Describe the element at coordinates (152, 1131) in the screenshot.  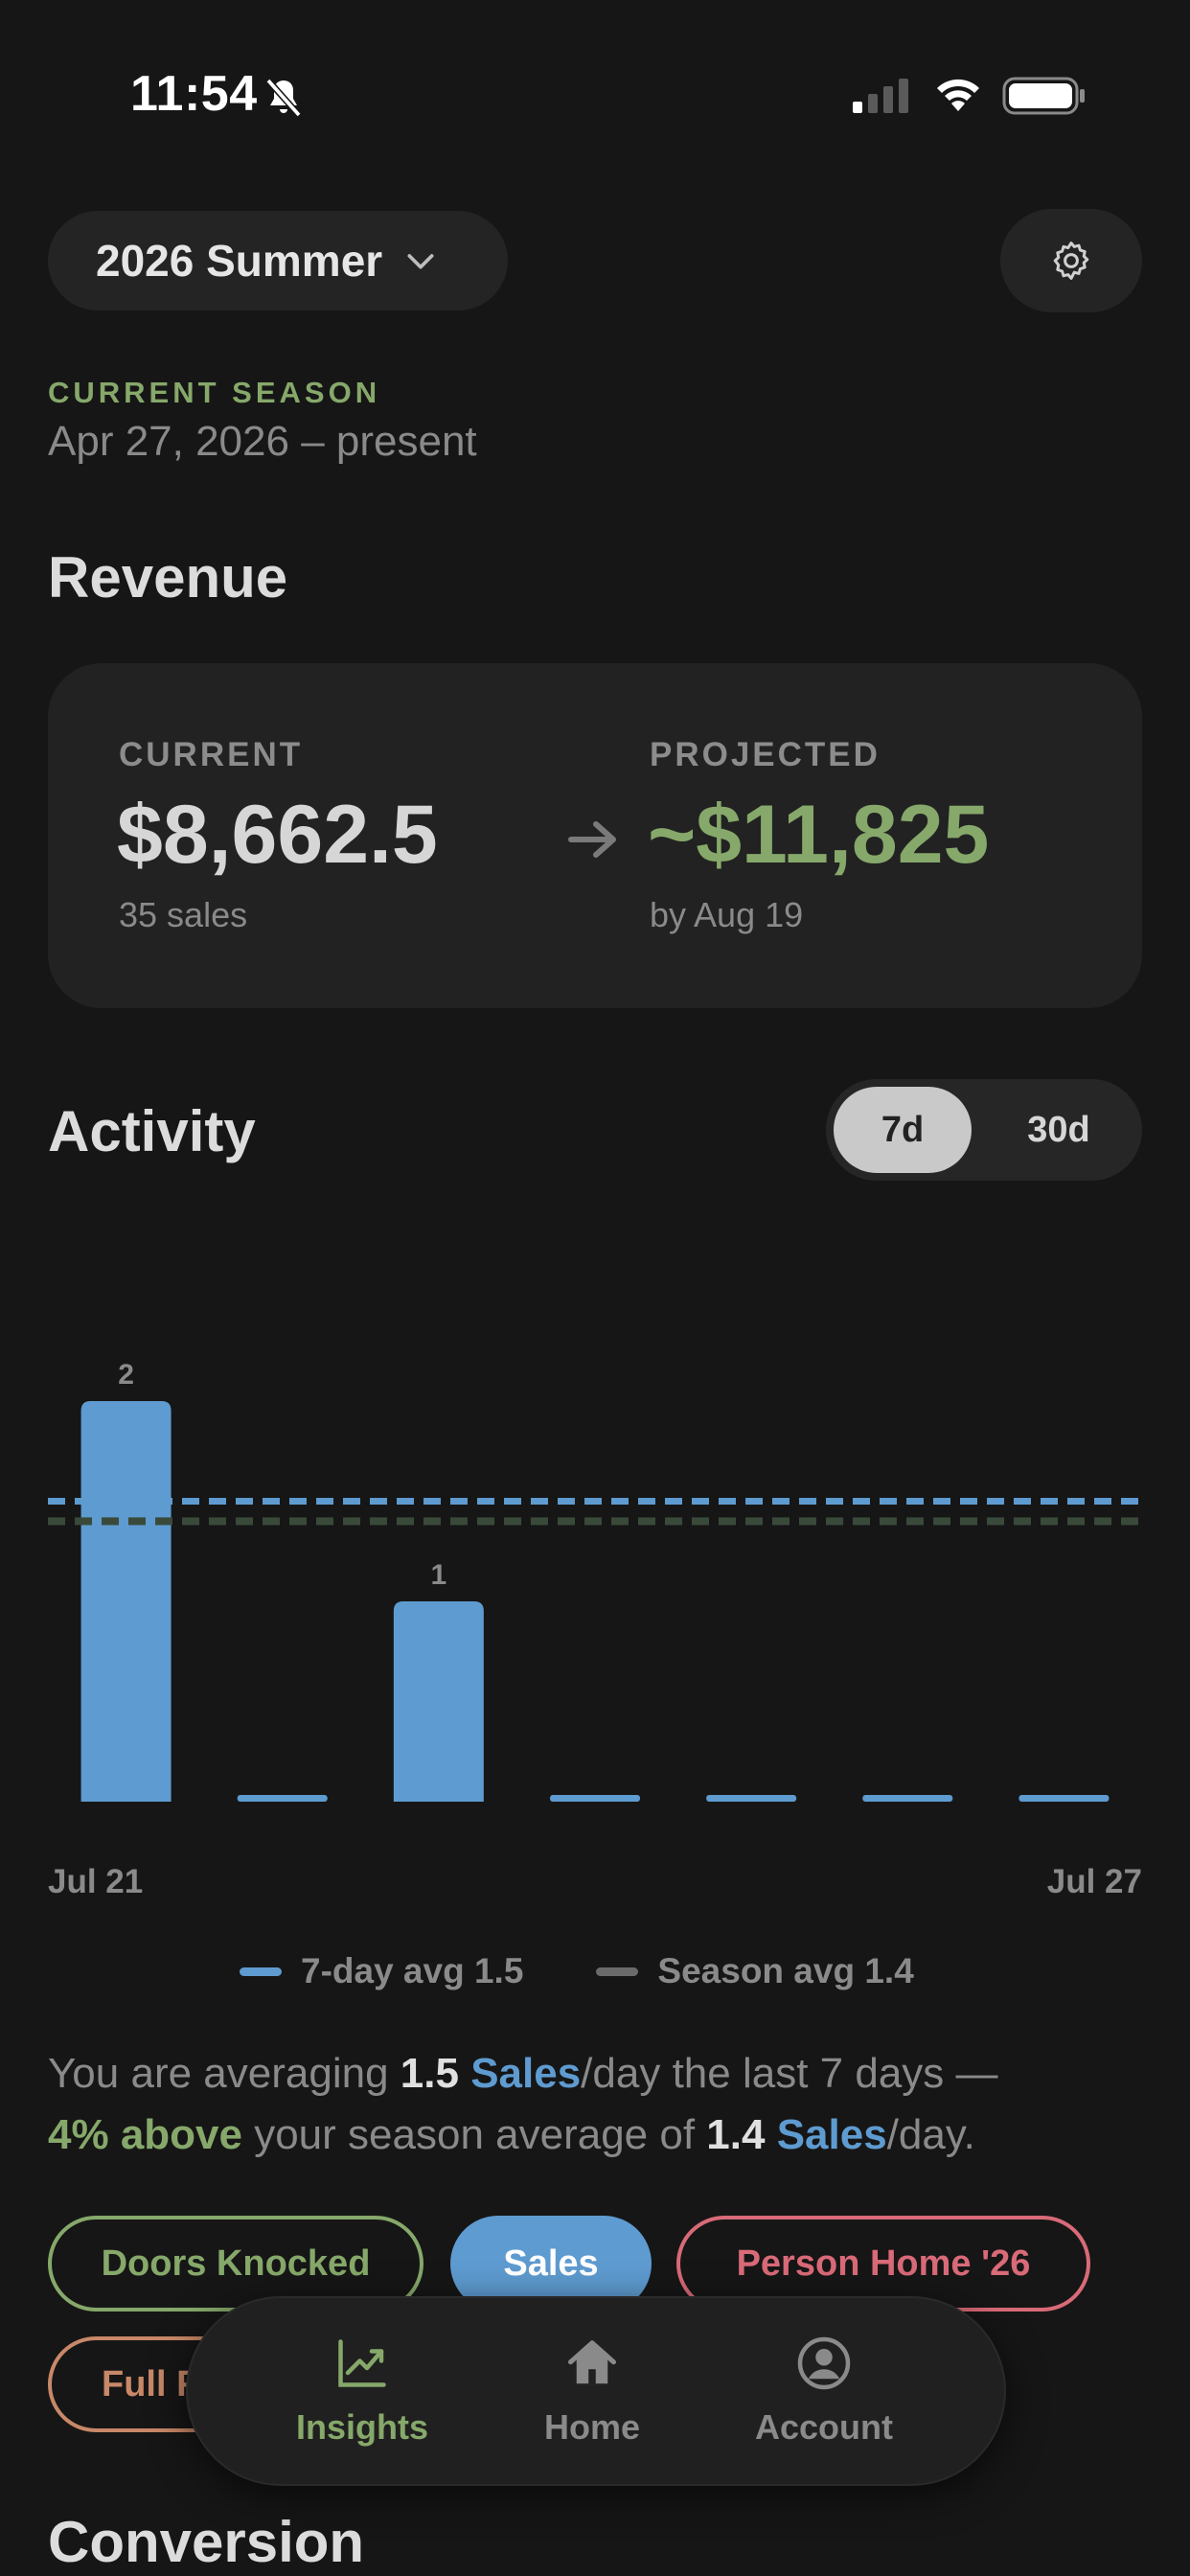
I see `activity-heading: Activity` at that location.